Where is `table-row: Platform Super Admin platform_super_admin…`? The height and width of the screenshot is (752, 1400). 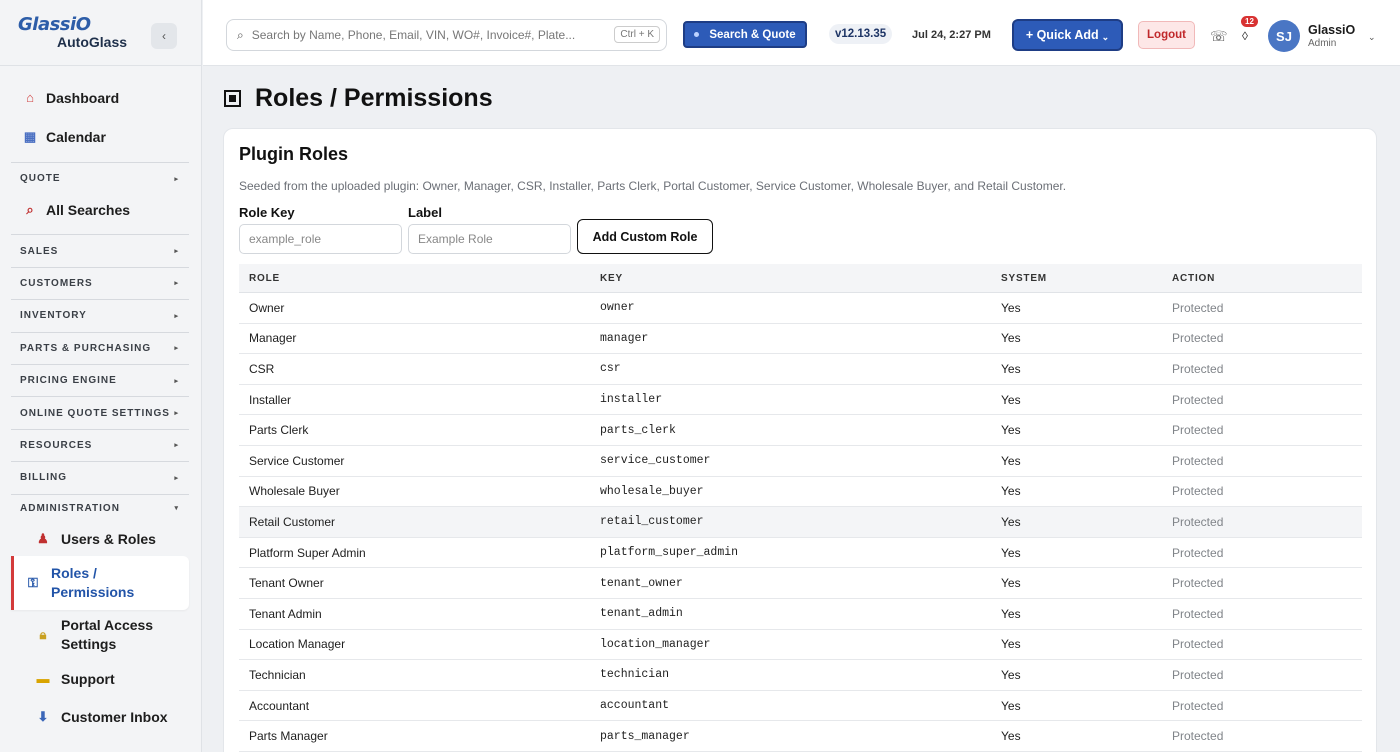
table-row: Platform Super Admin platform_super_admin… is located at coordinates (800, 553).